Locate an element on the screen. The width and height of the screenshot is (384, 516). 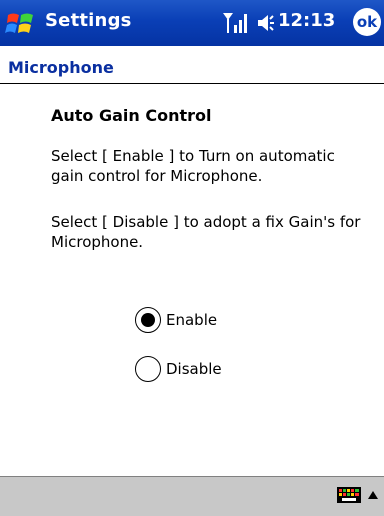
page-title: Microphone is located at coordinates (61, 67).